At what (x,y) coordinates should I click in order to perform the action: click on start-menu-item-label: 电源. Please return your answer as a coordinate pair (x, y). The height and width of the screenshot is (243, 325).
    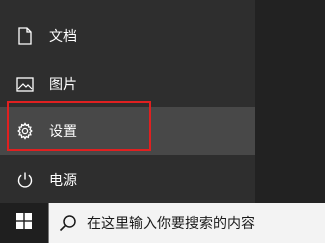
    Looking at the image, I should click on (63, 181).